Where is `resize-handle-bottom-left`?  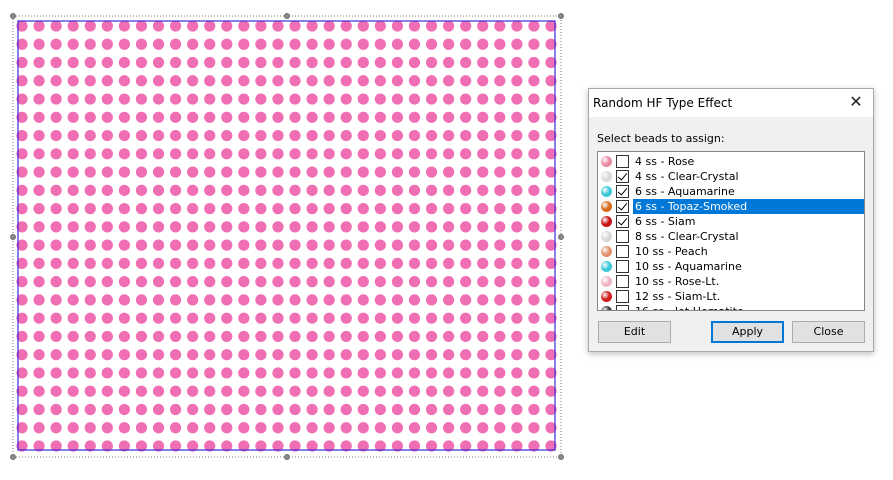
resize-handle-bottom-left is located at coordinates (13, 457).